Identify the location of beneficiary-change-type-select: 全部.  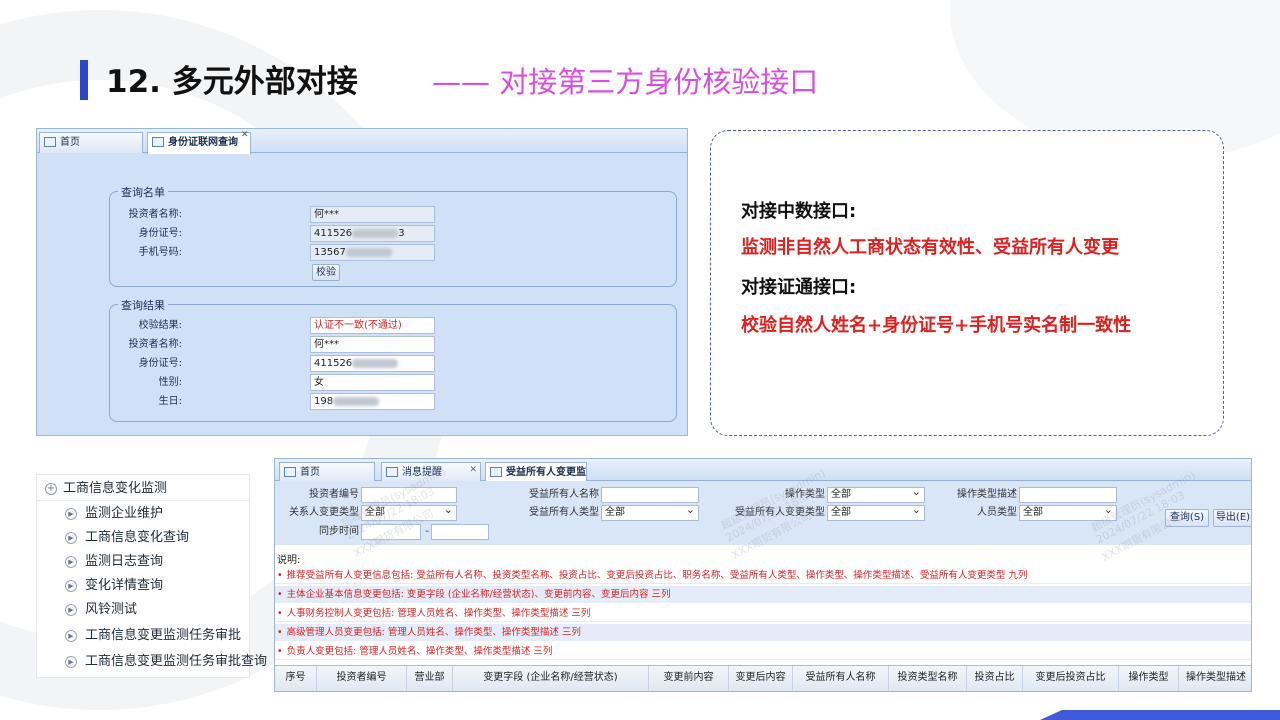
(876, 513).